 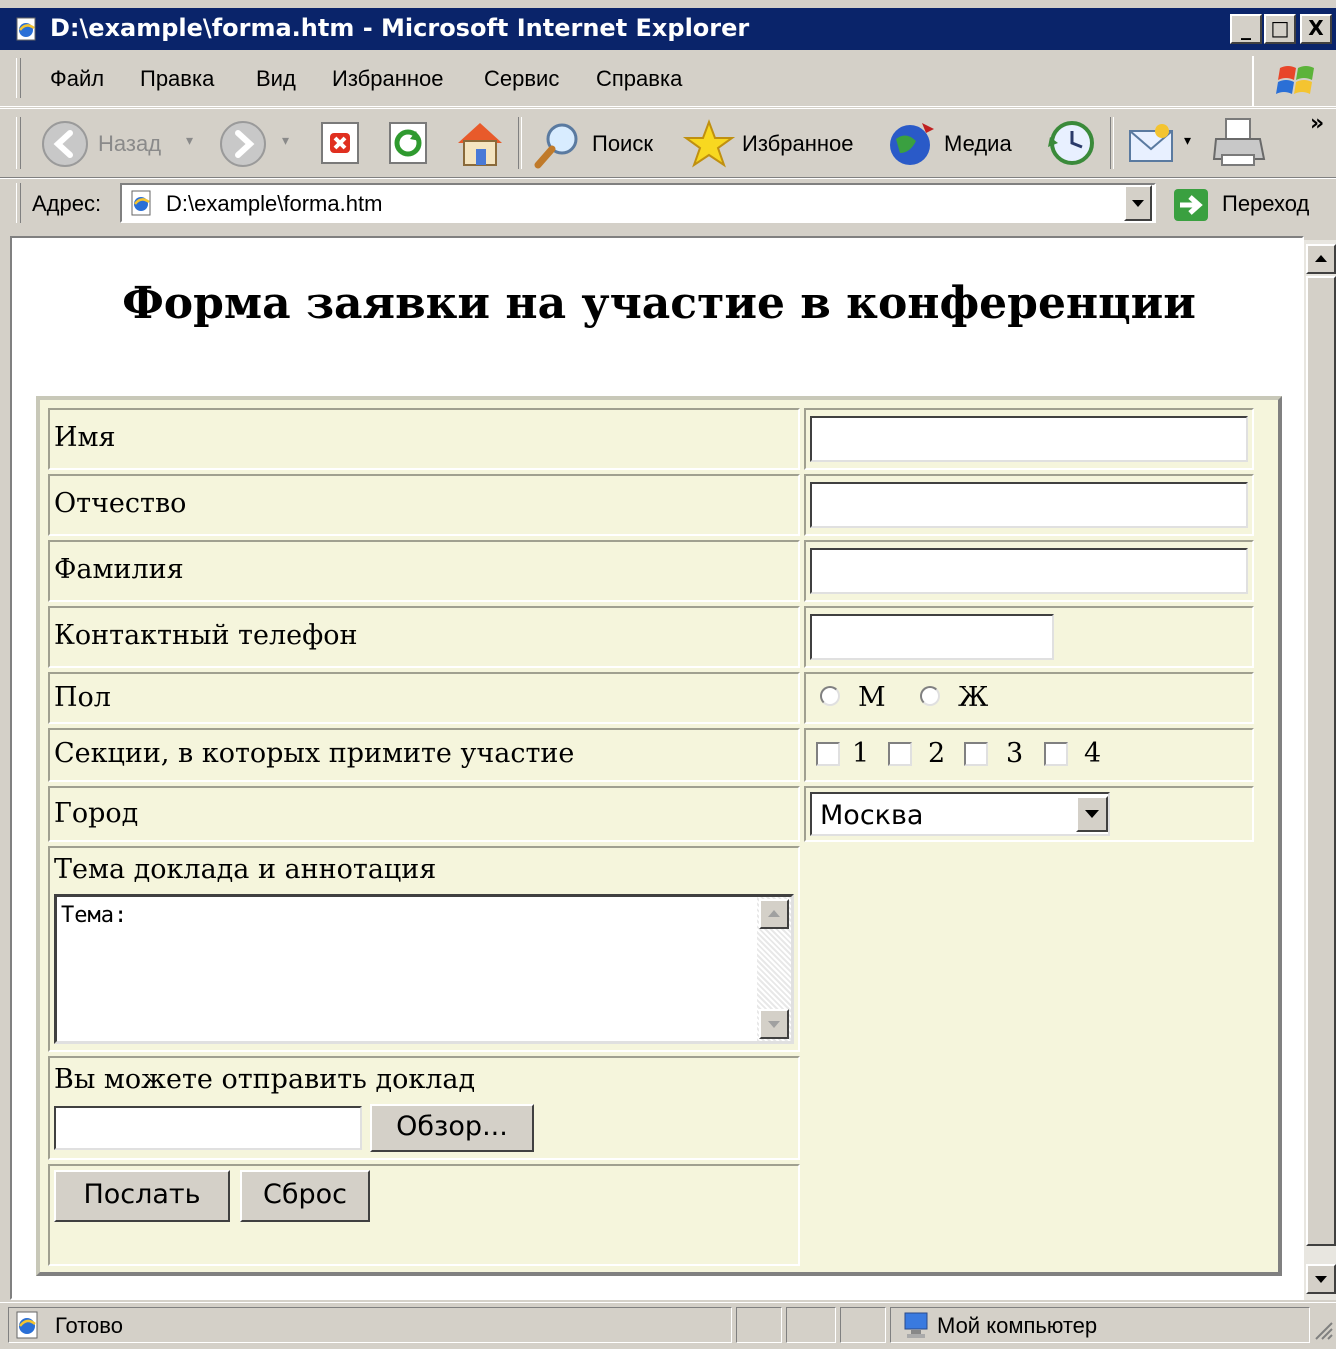 I want to click on name-input-cell, so click(x=1029, y=439).